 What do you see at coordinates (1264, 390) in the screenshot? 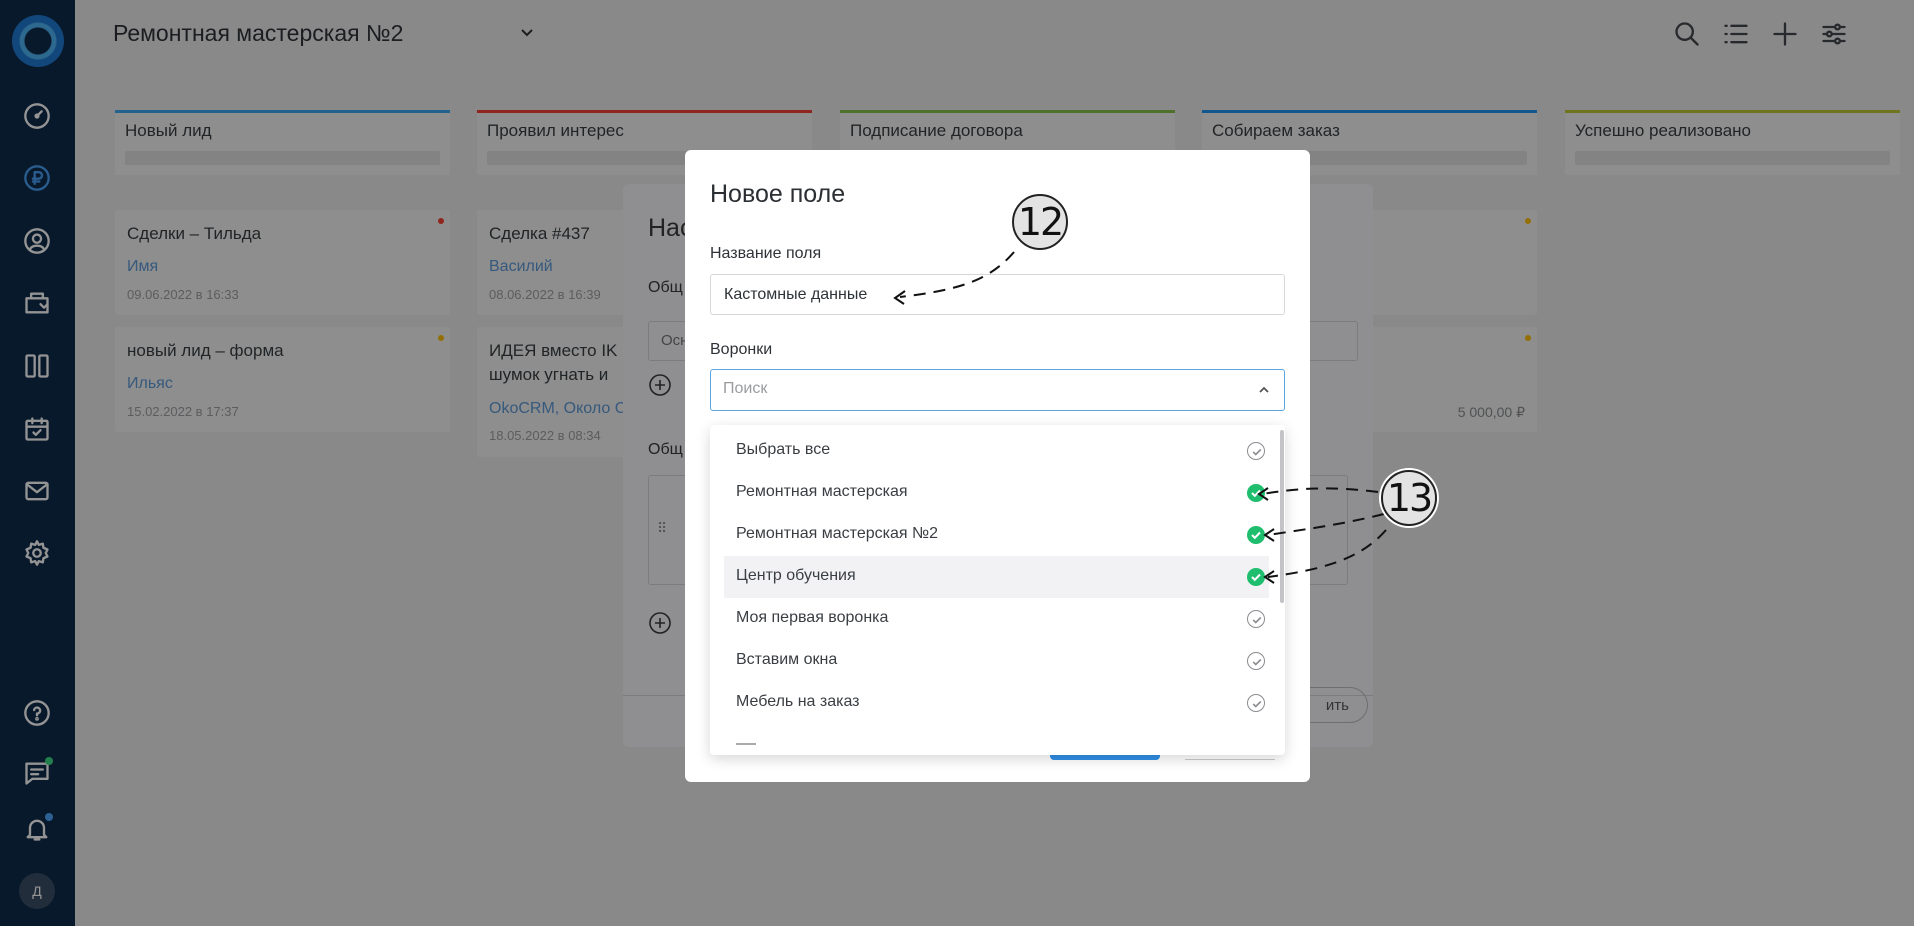
I see `chevron-up-icon` at bounding box center [1264, 390].